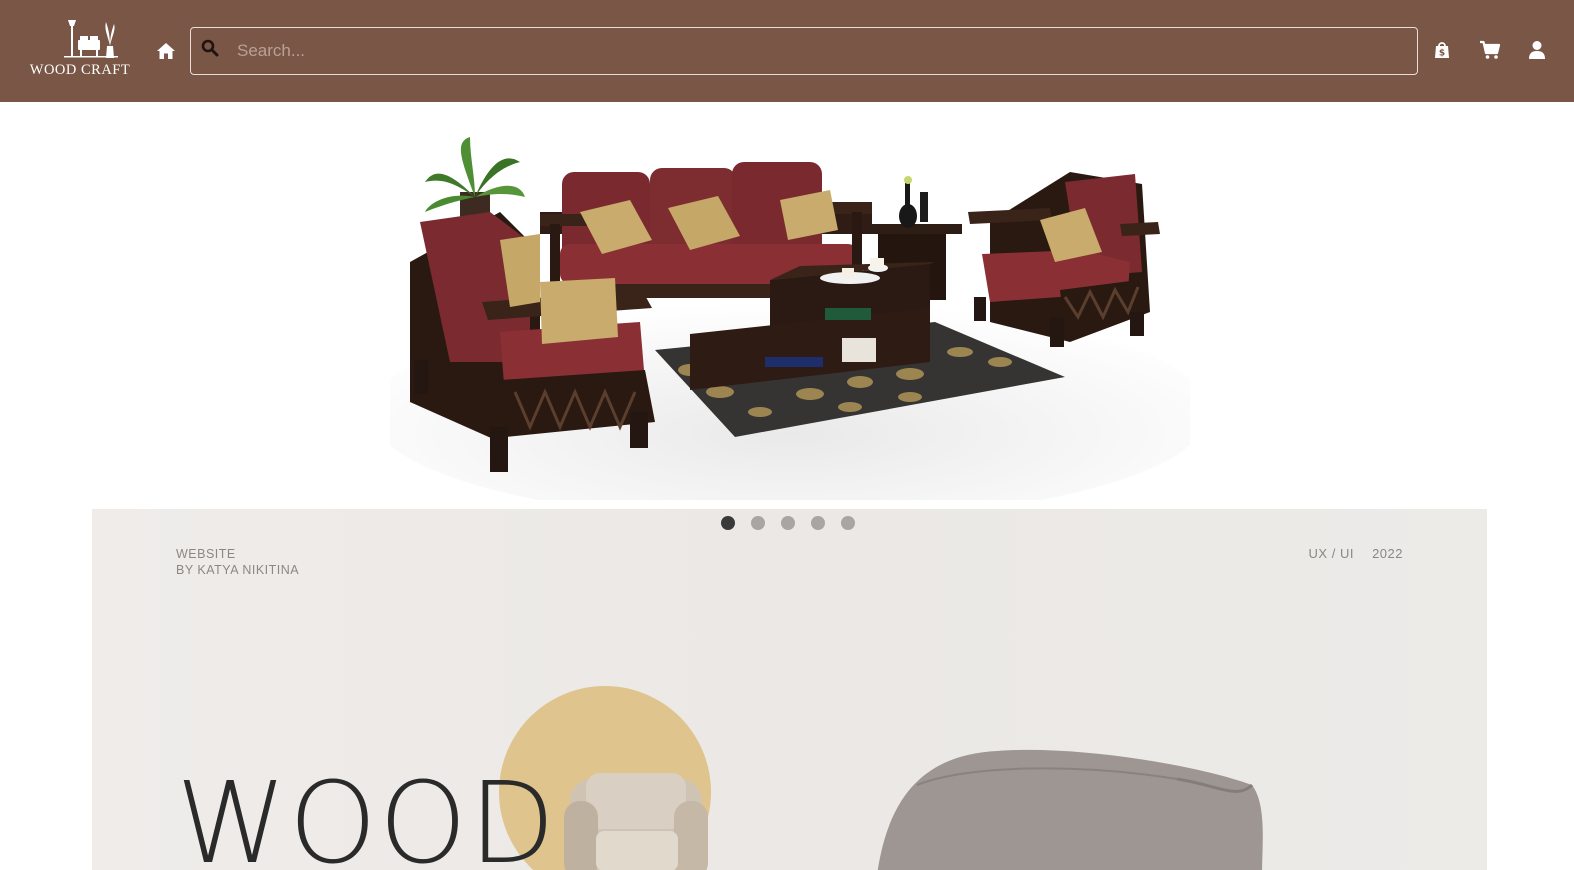 This screenshot has width=1574, height=870. I want to click on search-input, so click(822, 50).